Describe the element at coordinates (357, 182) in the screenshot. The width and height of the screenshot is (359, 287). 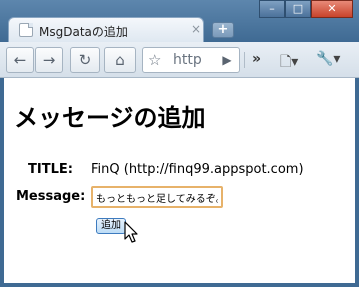
I see `window-frame-right` at that location.